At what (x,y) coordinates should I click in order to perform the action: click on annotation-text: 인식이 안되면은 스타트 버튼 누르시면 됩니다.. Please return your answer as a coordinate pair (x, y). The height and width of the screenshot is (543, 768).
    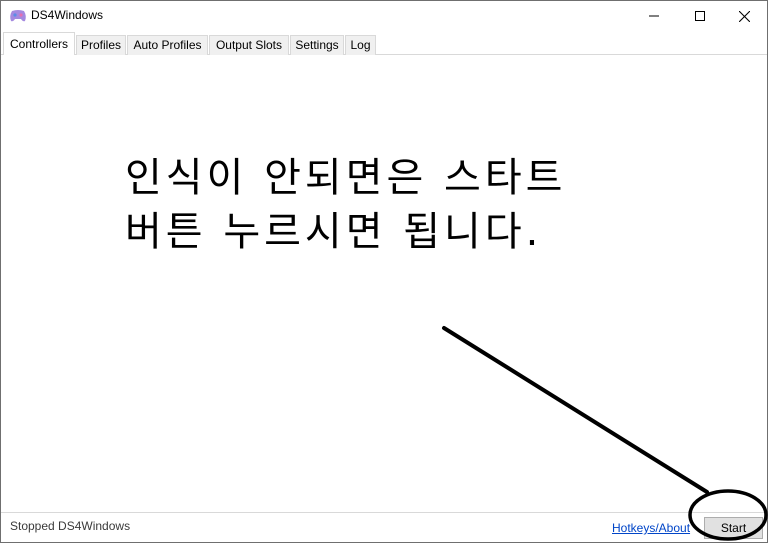
    Looking at the image, I should click on (345, 205).